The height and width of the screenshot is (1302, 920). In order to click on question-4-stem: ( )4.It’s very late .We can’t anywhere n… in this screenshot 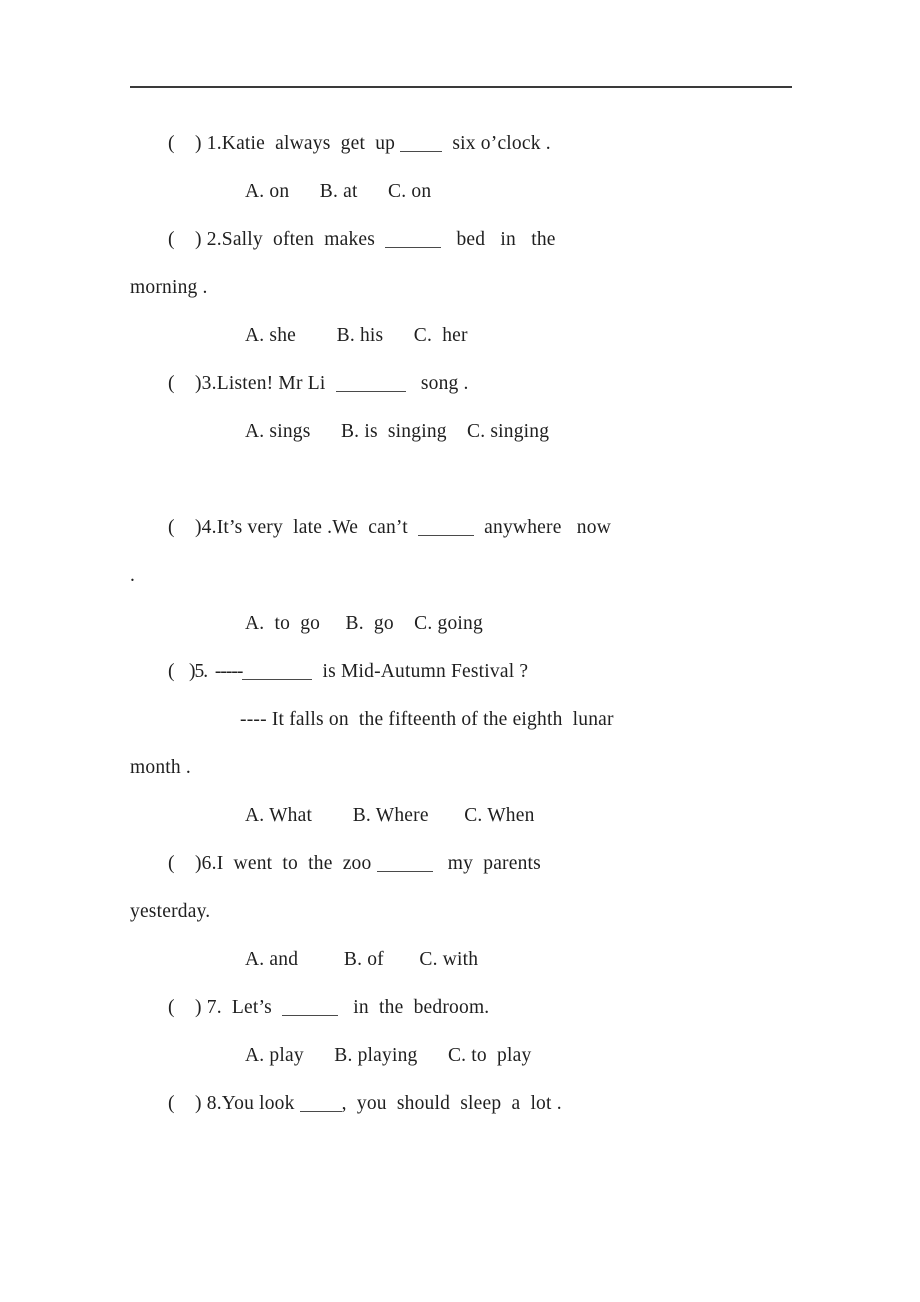, I will do `click(461, 528)`.